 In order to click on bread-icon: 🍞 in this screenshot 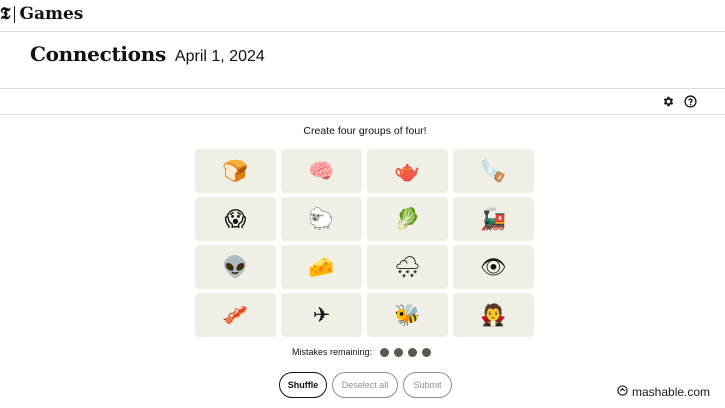, I will do `click(235, 170)`.